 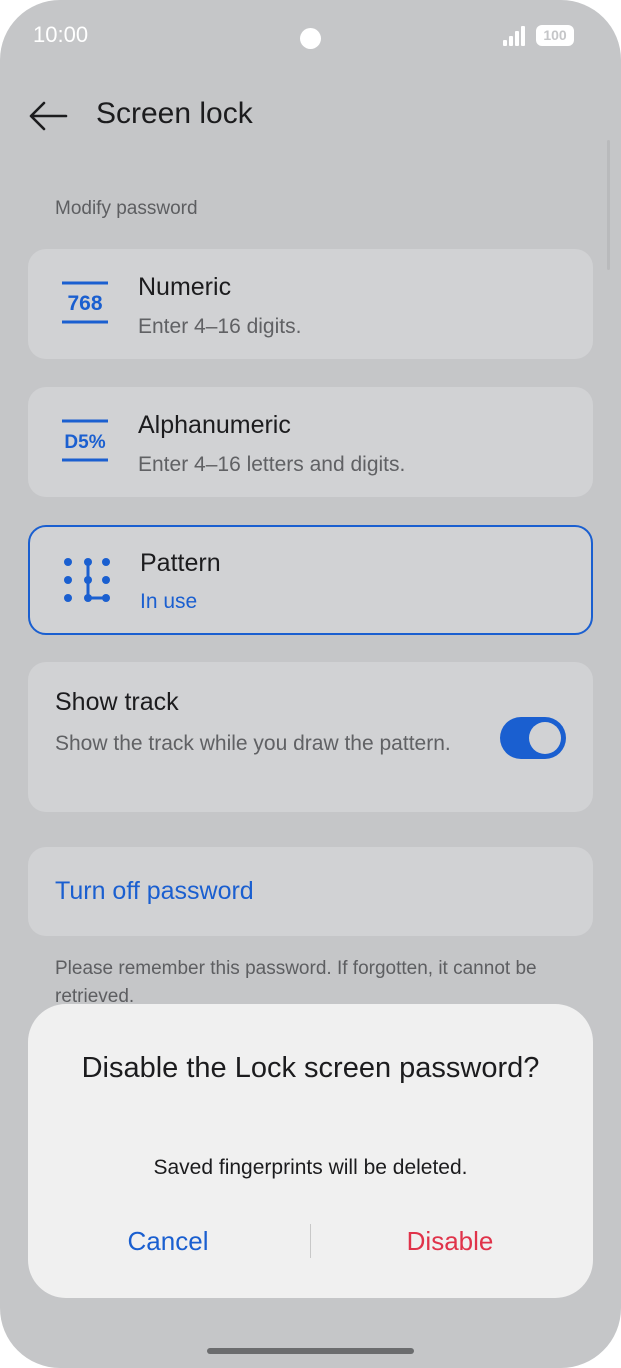 I want to click on numeric-option: 768 Numeric Enter 4–16 digits., so click(x=310, y=304).